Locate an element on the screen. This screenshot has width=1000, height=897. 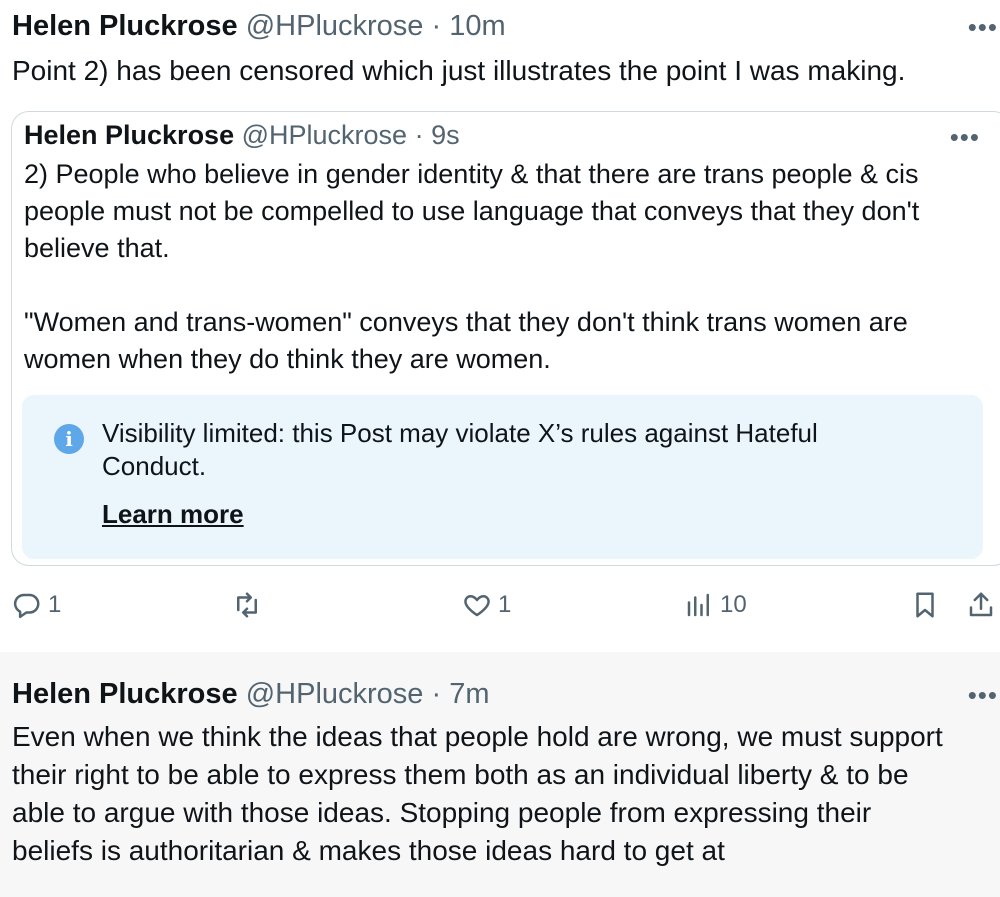
views-button: 10 is located at coordinates (715, 605).